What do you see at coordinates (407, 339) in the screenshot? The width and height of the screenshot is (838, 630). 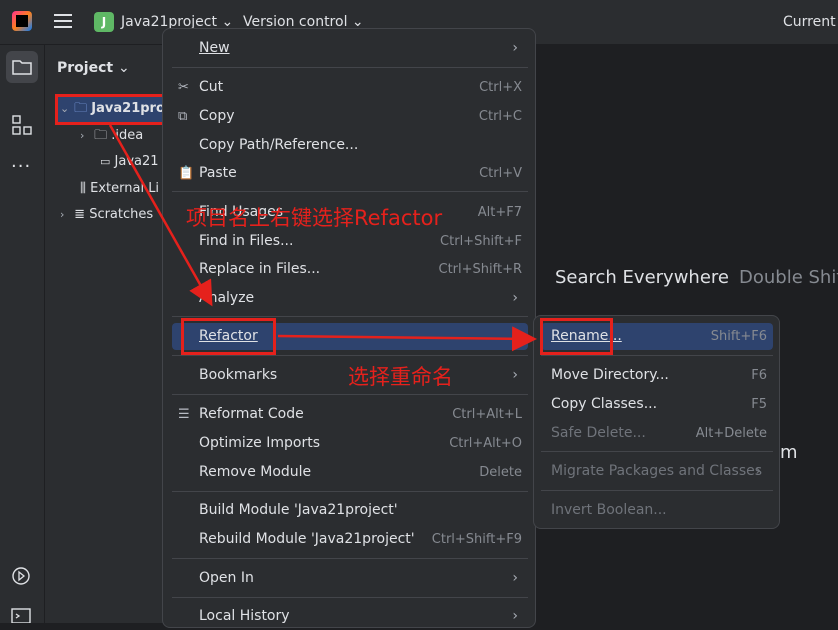 I see `arrow-to-rename` at bounding box center [407, 339].